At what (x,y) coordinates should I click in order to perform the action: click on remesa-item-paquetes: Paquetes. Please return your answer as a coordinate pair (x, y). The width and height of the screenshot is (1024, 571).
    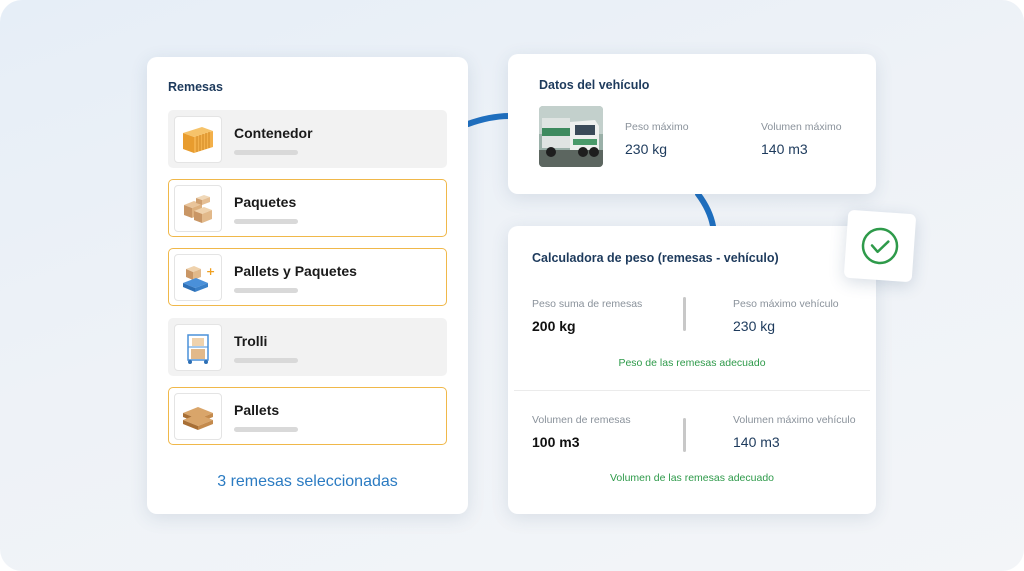
    Looking at the image, I should click on (307, 208).